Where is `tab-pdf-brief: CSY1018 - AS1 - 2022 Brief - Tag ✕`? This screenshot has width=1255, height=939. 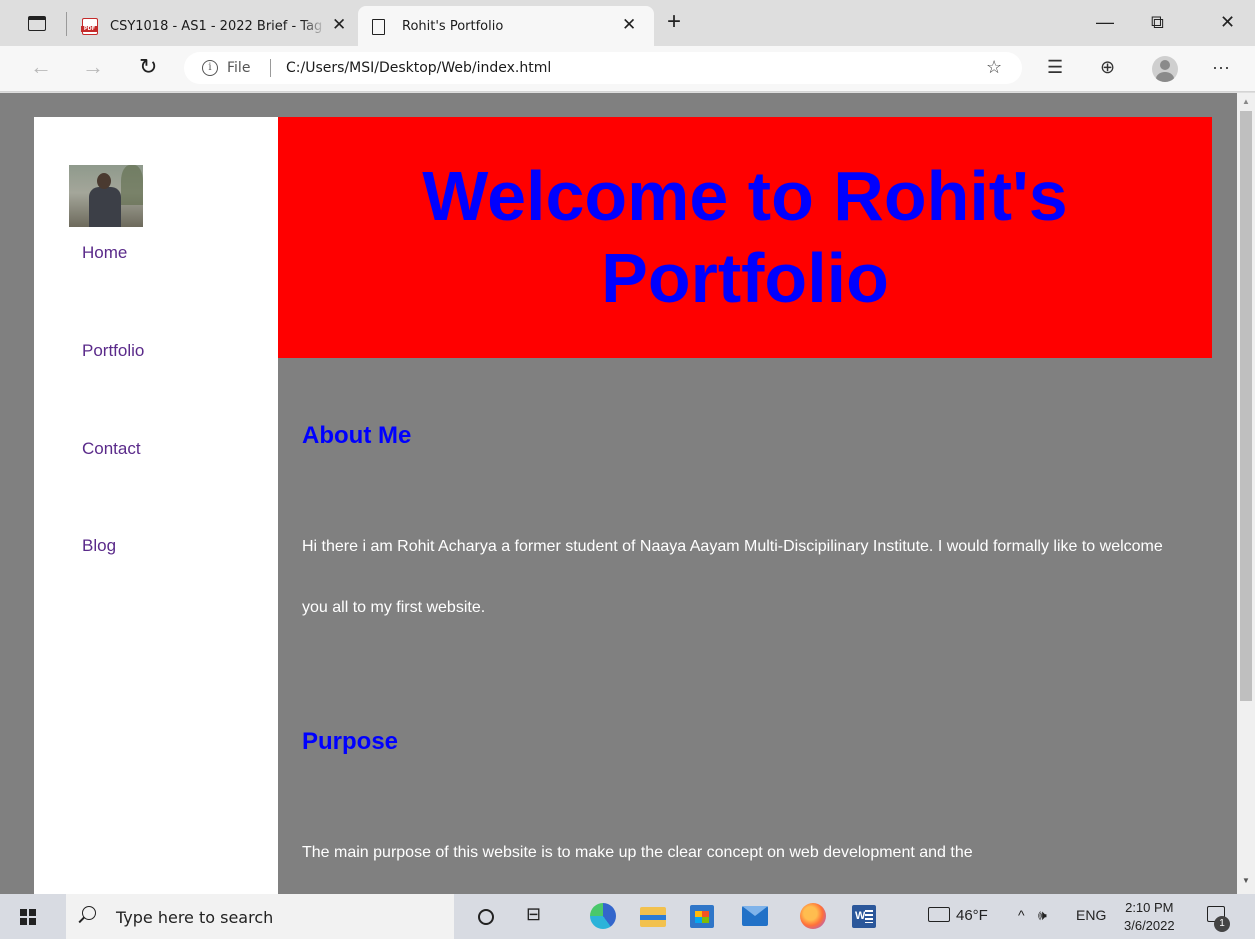
tab-pdf-brief: CSY1018 - AS1 - 2022 Brief - Tag ✕ is located at coordinates (214, 26).